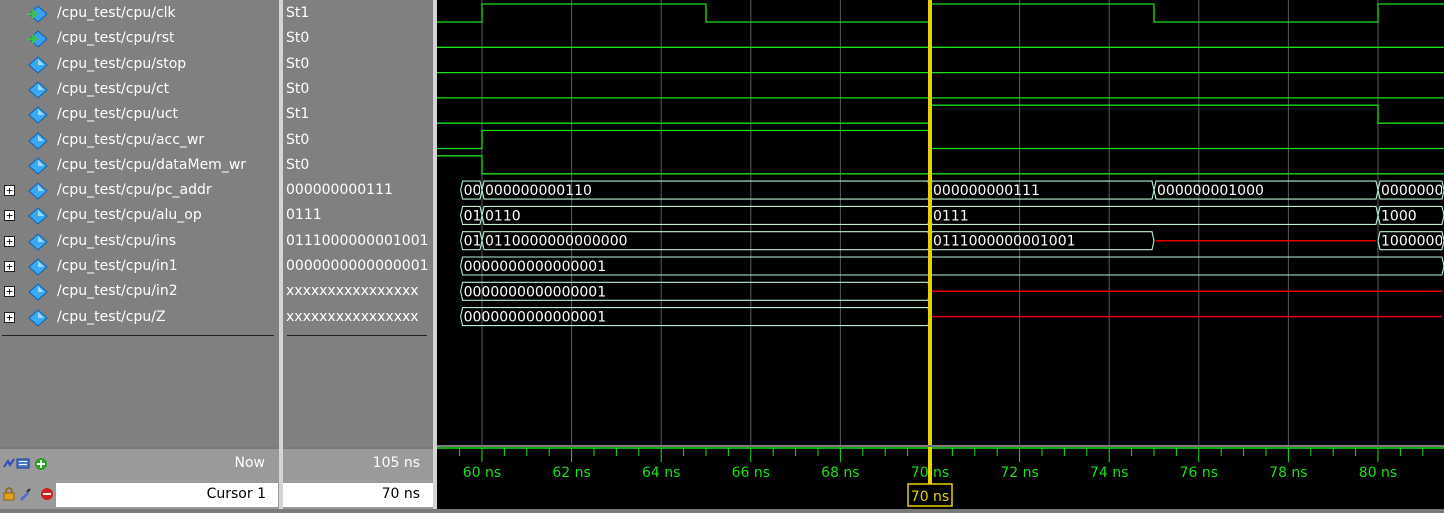 Image resolution: width=1444 pixels, height=513 pixels. I want to click on signal-row: /cpu_test/cpu/stop, so click(139, 64).